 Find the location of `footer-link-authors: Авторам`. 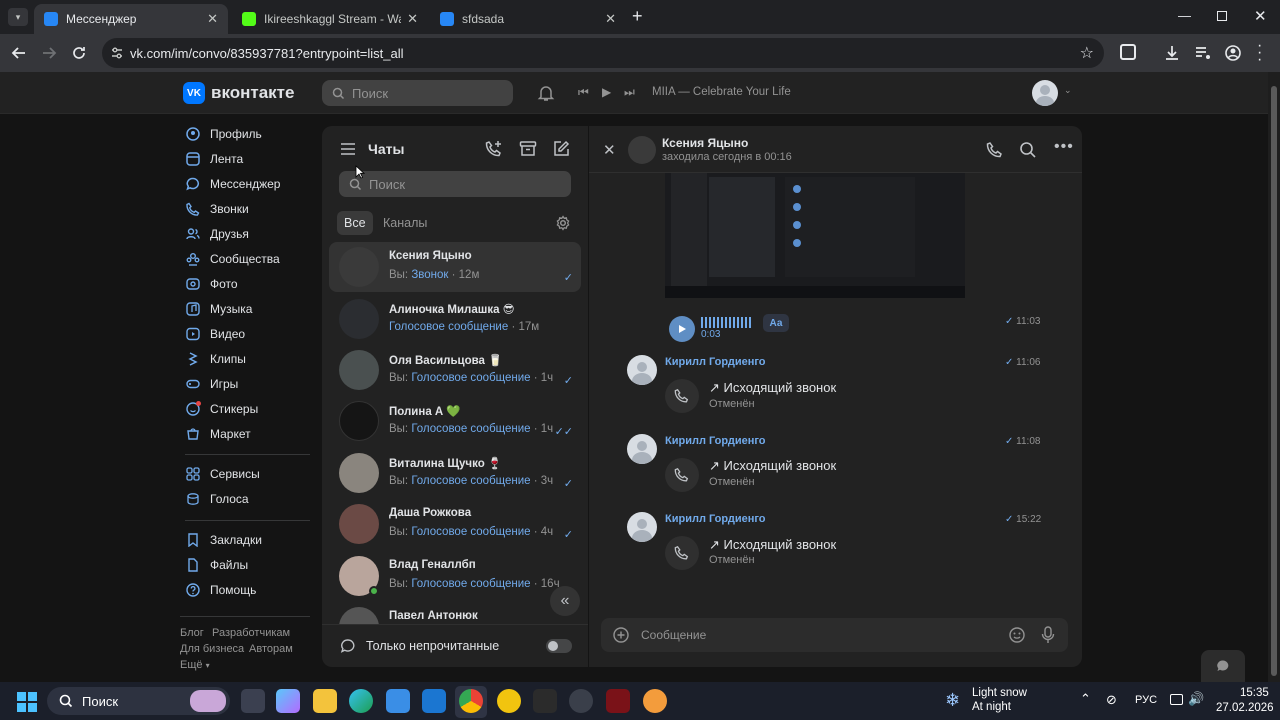

footer-link-authors: Авторам is located at coordinates (271, 649).